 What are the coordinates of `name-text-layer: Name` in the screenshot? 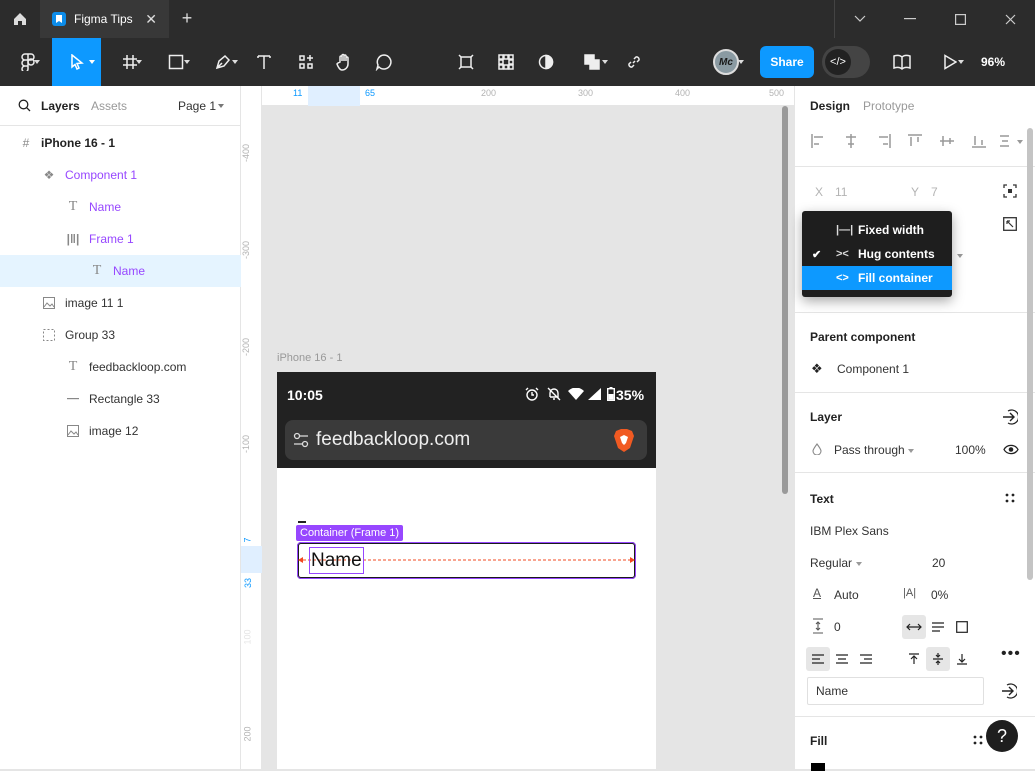 It's located at (336, 560).